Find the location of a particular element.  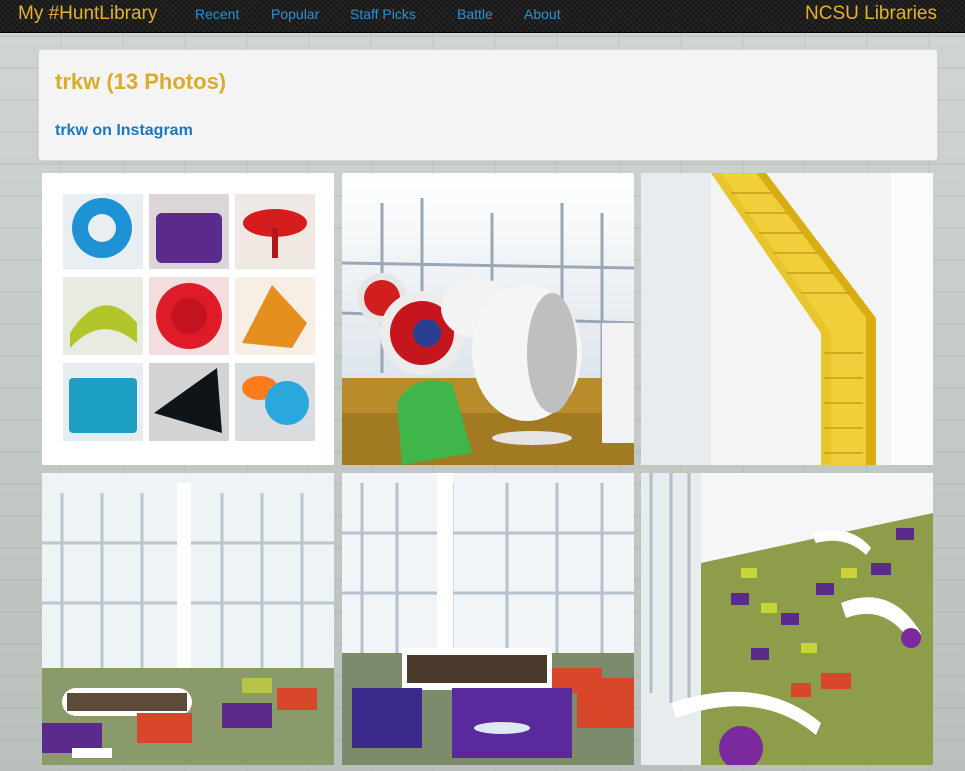

brand-link: My #HuntLibrary is located at coordinates (87, 14).